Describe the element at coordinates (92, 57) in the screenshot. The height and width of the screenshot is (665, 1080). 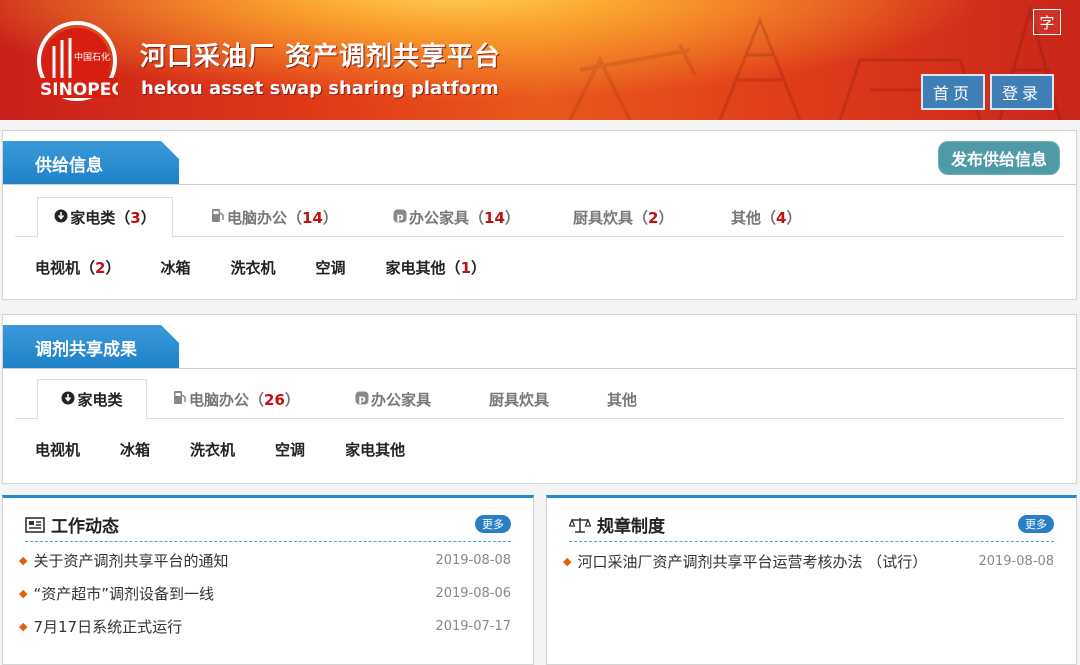
I see `svg-text: 中国石化` at that location.